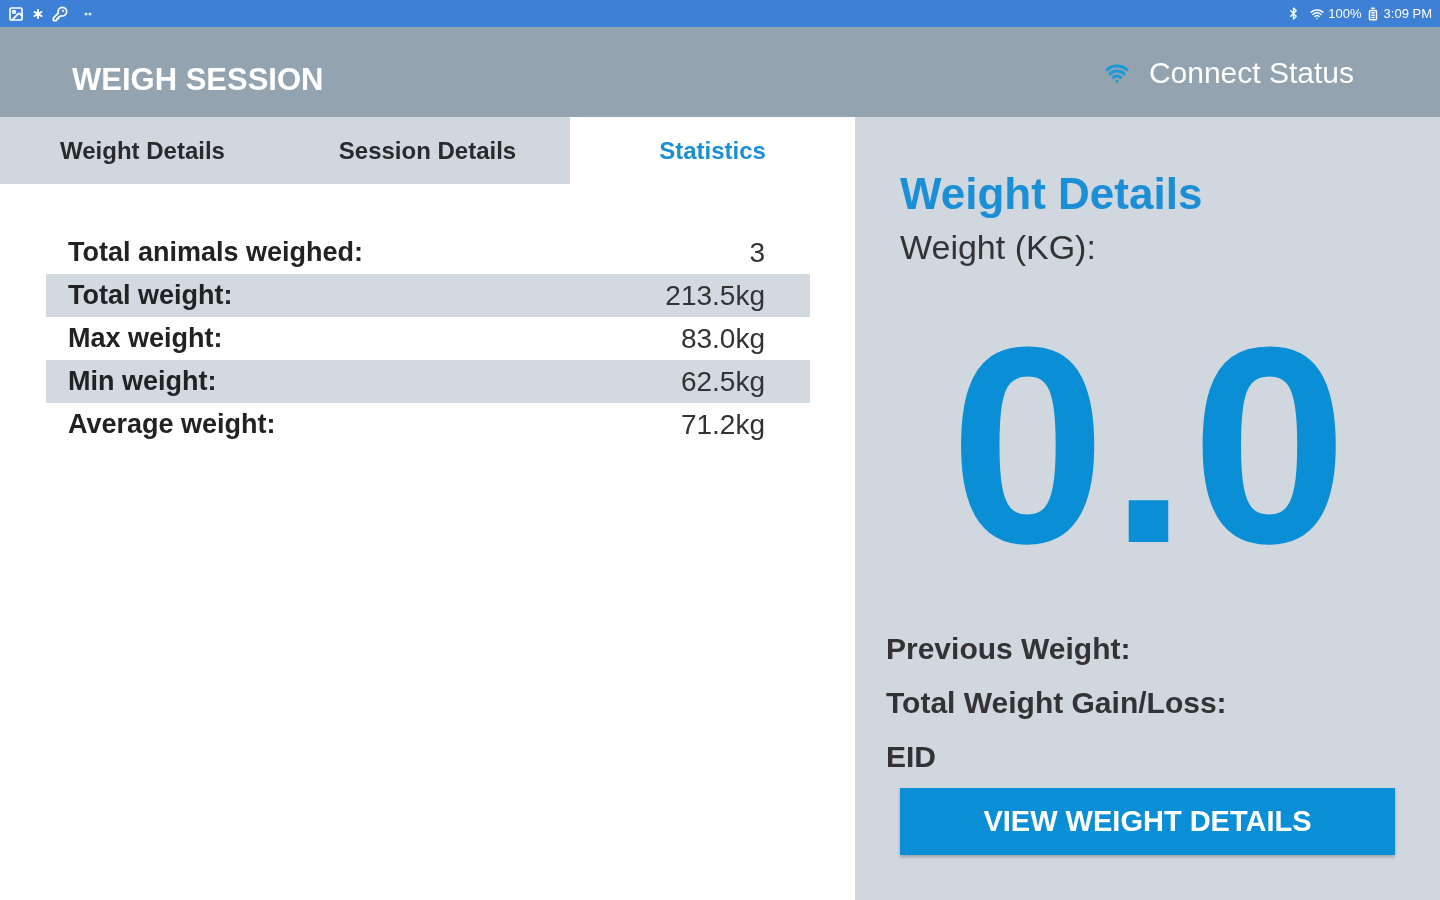  What do you see at coordinates (145, 338) in the screenshot?
I see `statistic-label: Max weight:` at bounding box center [145, 338].